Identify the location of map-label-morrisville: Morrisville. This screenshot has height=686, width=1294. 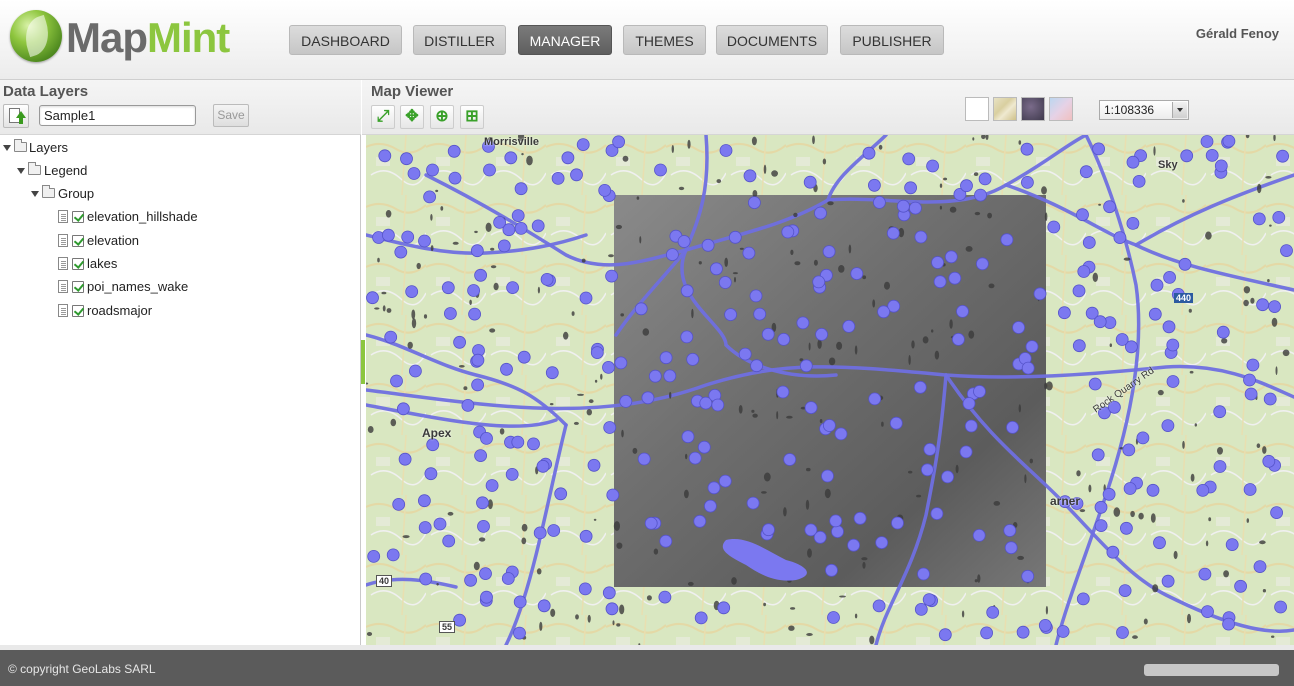
(512, 142).